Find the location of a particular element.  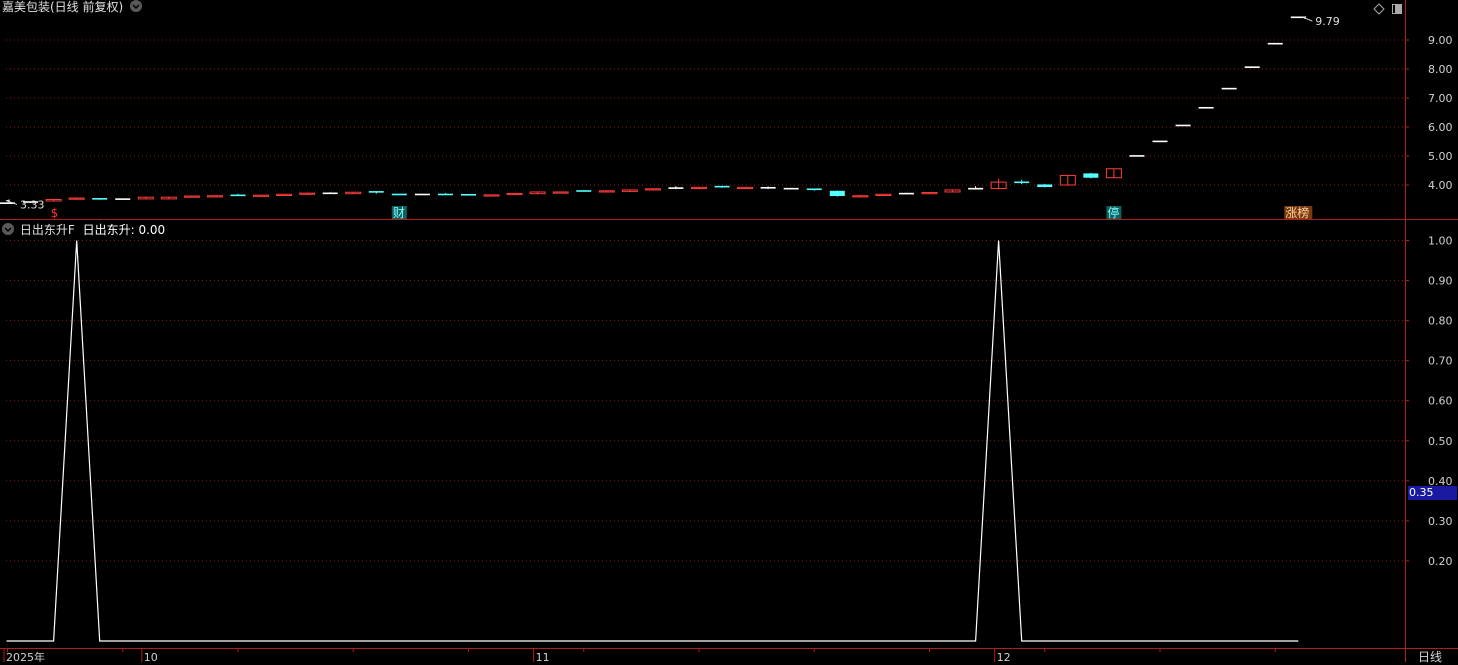

event-marker: 财 is located at coordinates (399, 213).